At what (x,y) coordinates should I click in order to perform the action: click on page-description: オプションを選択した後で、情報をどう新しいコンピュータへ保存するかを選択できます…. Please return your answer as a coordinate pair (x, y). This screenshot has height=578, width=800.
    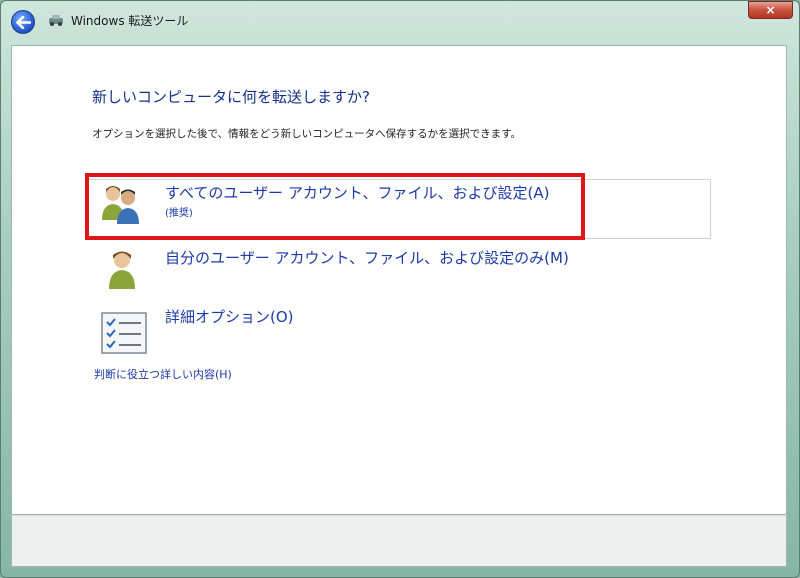
    Looking at the image, I should click on (307, 134).